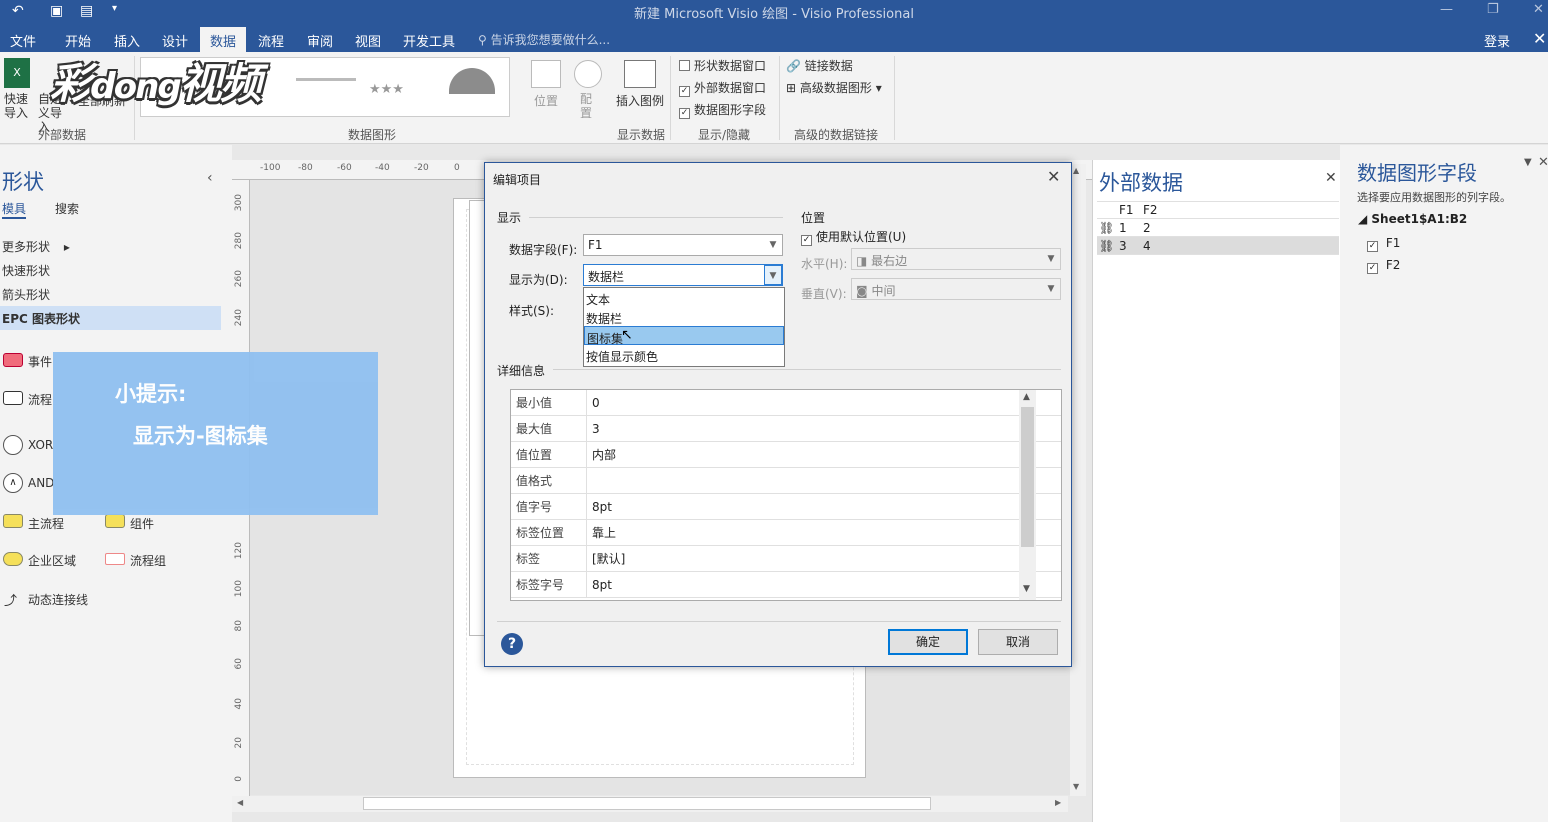  What do you see at coordinates (14, 209) in the screenshot?
I see `tab-stencil: 模具` at bounding box center [14, 209].